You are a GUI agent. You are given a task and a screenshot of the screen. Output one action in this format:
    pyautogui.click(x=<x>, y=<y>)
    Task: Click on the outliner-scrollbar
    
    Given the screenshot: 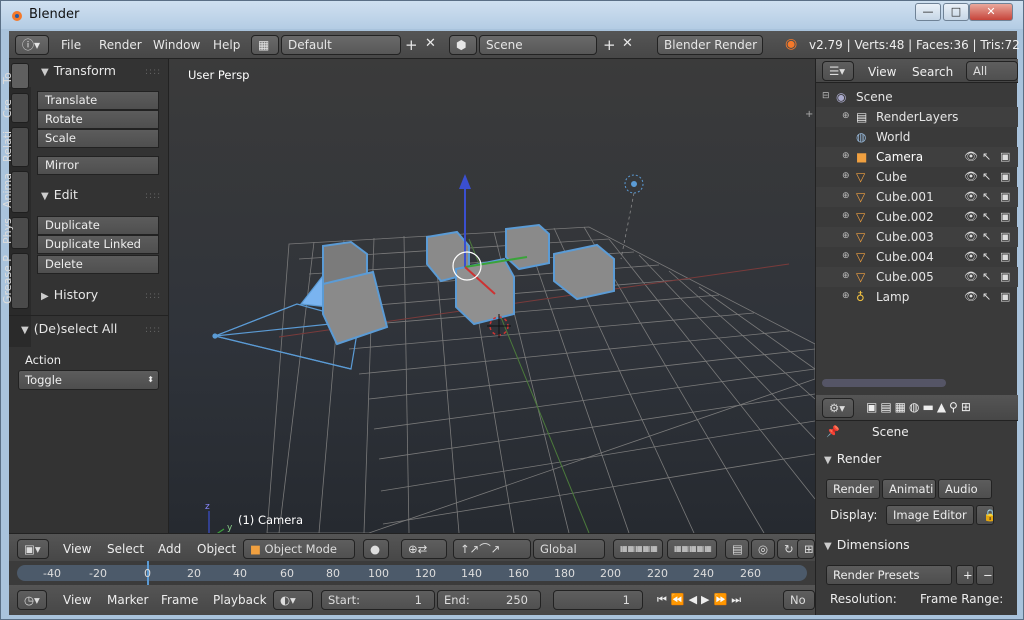 What is the action you would take?
    pyautogui.click(x=884, y=383)
    